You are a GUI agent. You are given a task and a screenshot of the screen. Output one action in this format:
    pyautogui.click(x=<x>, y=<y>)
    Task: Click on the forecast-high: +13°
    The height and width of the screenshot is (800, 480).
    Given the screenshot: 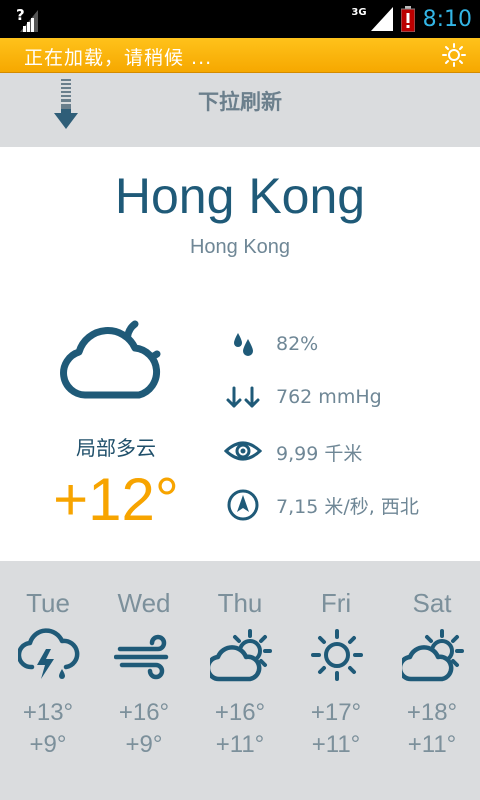 What is the action you would take?
    pyautogui.click(x=48, y=712)
    